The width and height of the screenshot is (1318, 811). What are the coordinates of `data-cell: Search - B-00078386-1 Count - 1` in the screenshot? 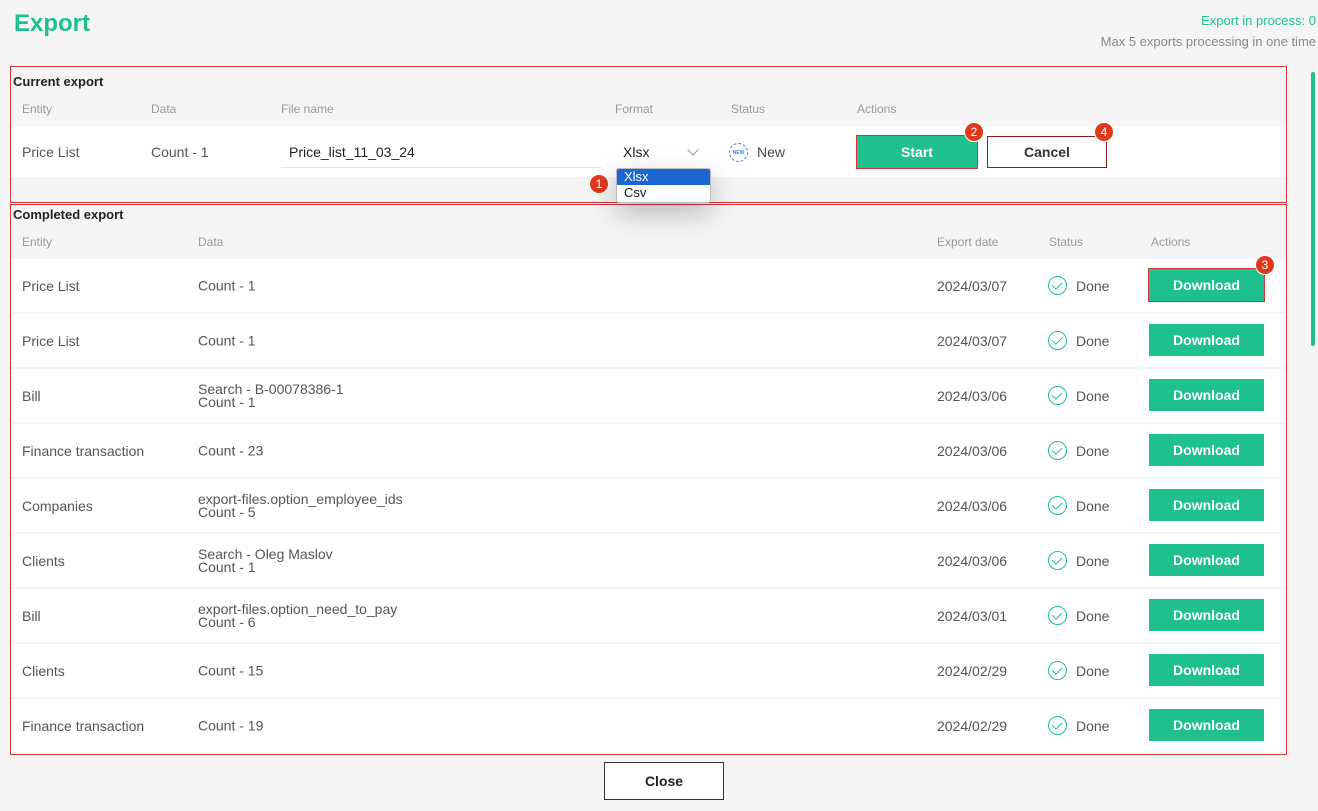 It's located at (271, 395).